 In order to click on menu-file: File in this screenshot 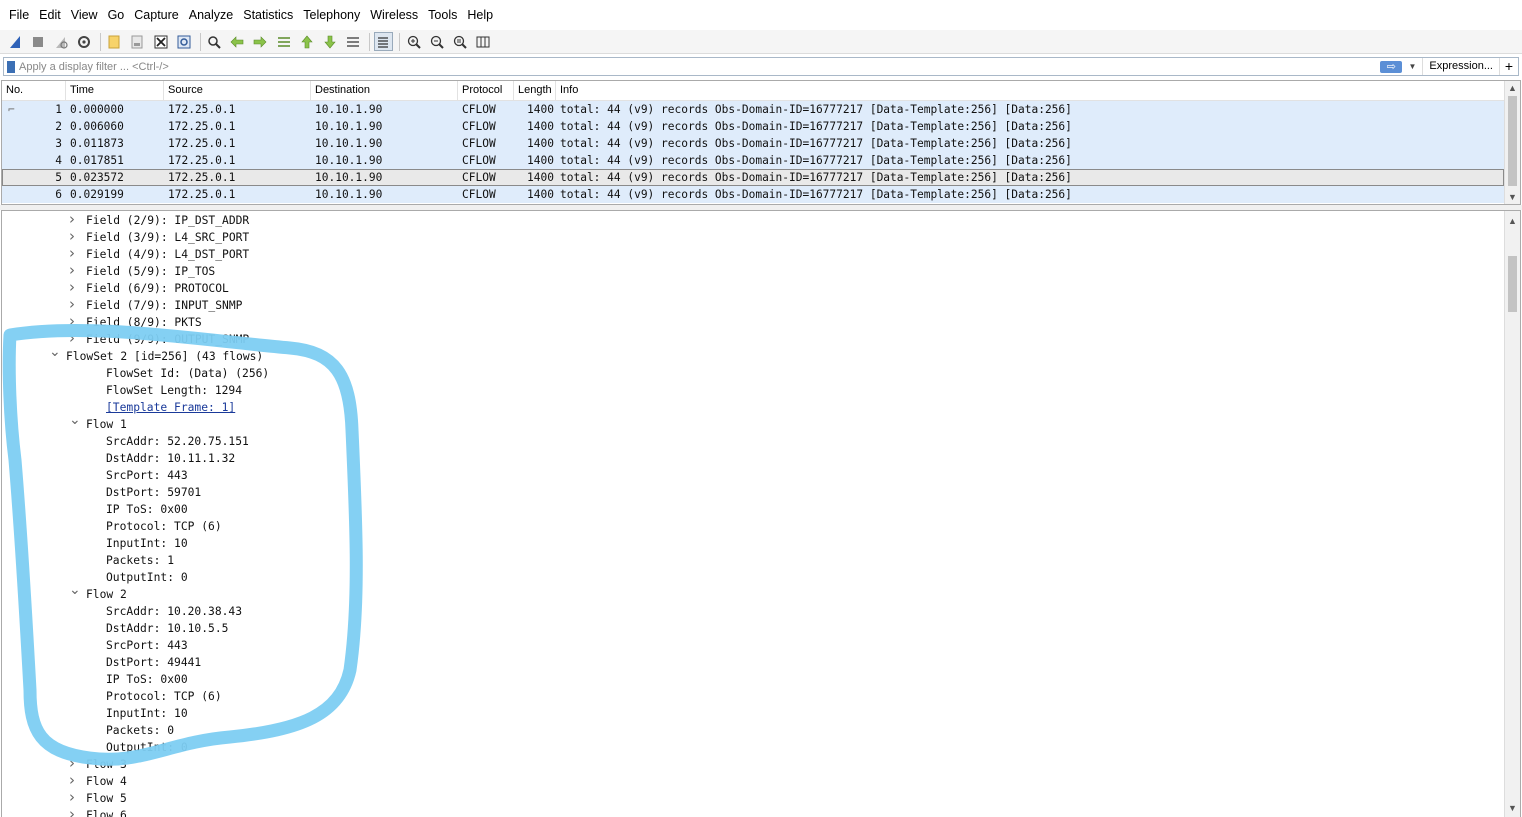, I will do `click(19, 15)`.